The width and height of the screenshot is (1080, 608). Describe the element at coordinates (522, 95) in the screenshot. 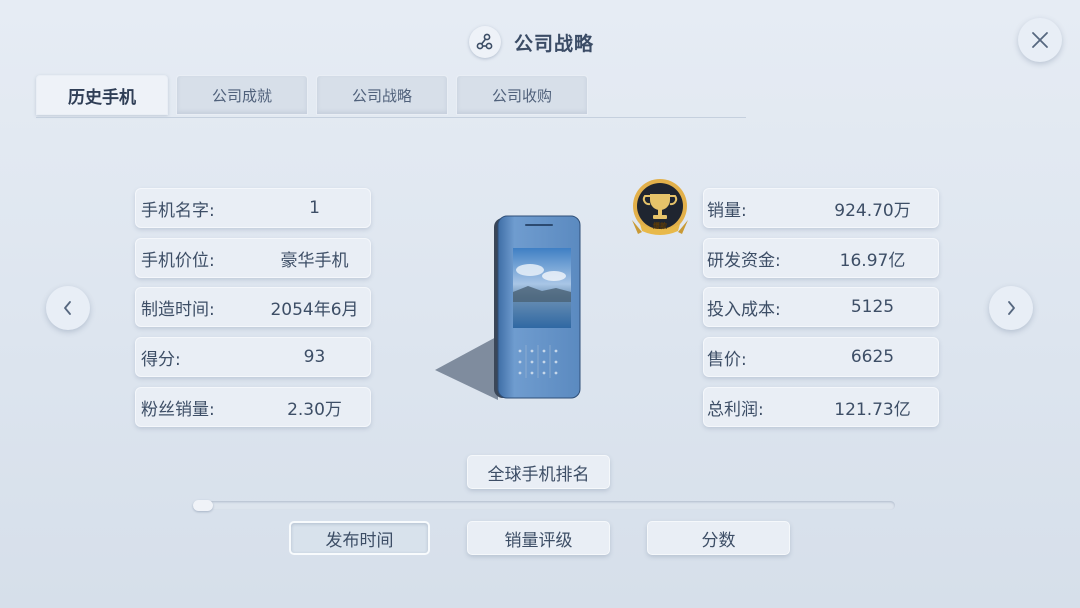

I see `tab-acquisition: 公司收购` at that location.